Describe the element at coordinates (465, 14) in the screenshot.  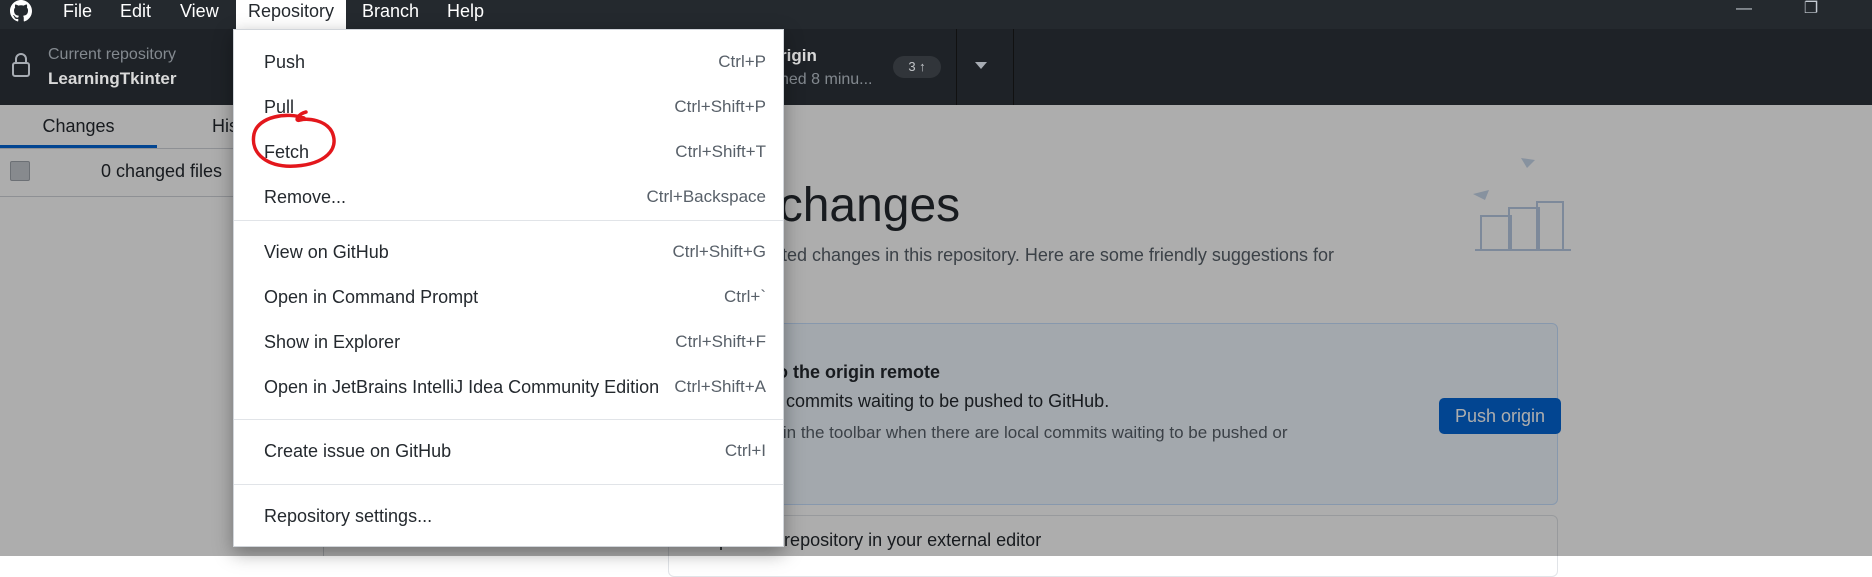
I see `menu-help: Help` at that location.